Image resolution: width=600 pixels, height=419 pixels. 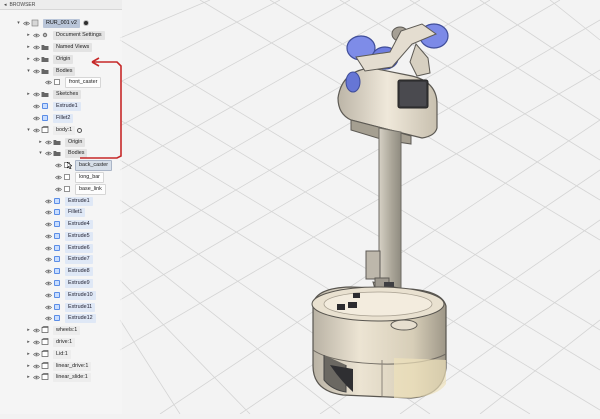 I want to click on tree-item-bodies2: ▾ Bodies, so click(x=62, y=153).